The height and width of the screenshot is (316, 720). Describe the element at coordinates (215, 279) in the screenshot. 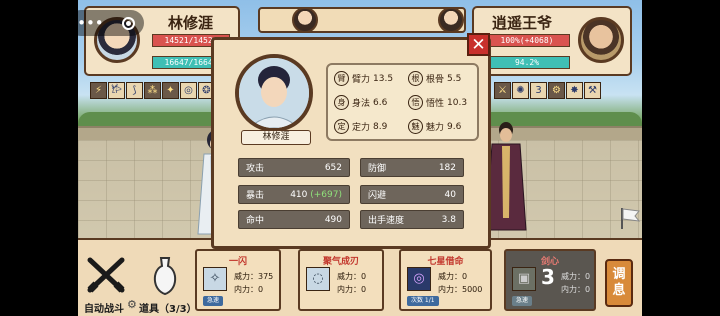

I see `skill-icon: ✧` at that location.